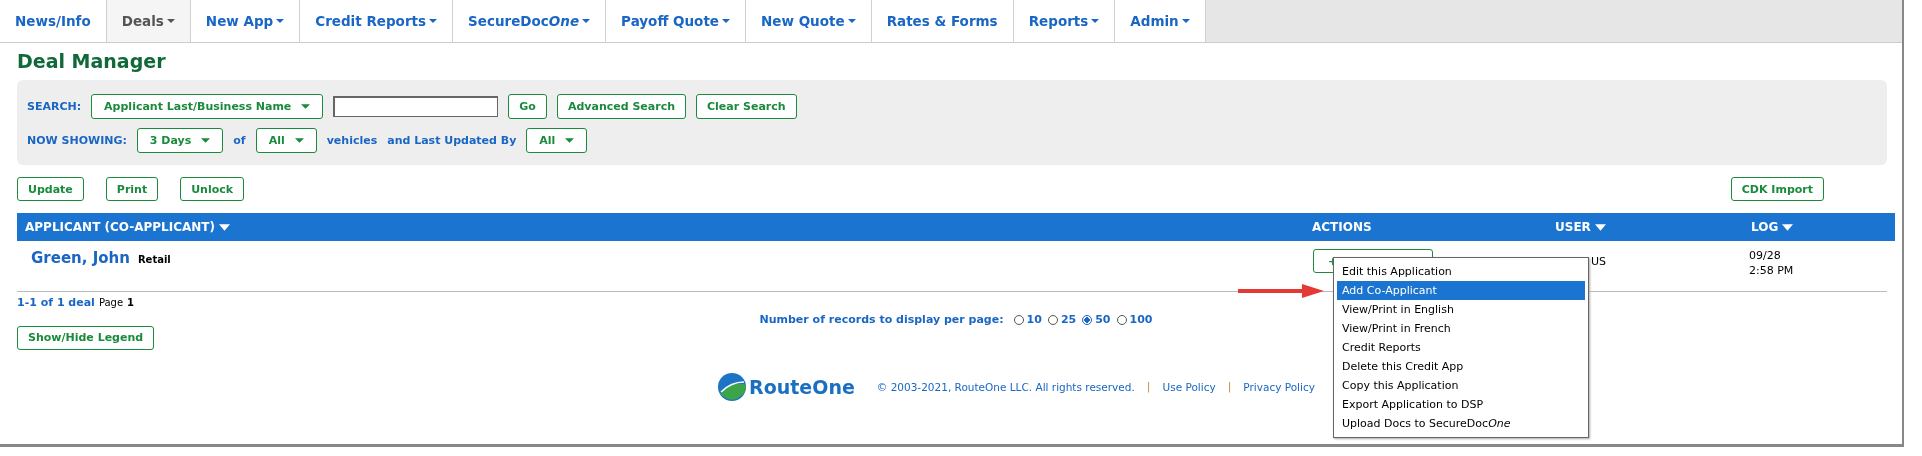 This screenshot has height=456, width=1922. I want to click on nav-tab: New Quote, so click(809, 21).